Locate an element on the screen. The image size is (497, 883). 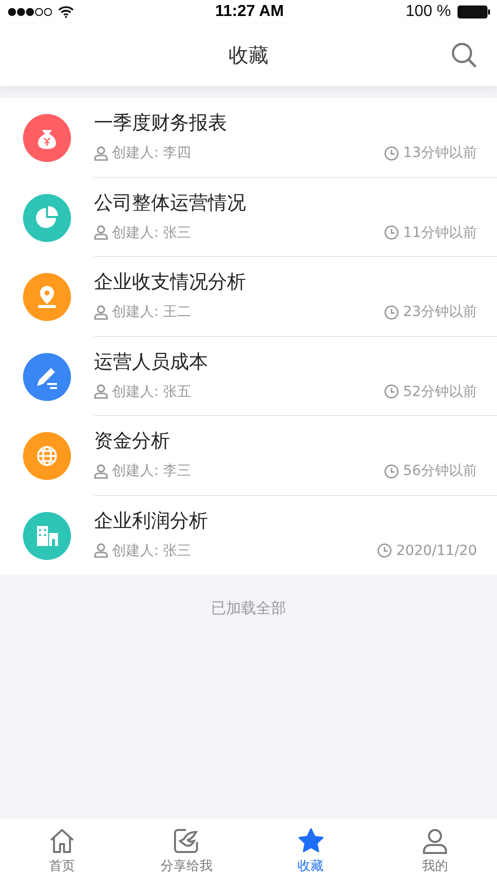
time-label: 2020/11/20 is located at coordinates (436, 550).